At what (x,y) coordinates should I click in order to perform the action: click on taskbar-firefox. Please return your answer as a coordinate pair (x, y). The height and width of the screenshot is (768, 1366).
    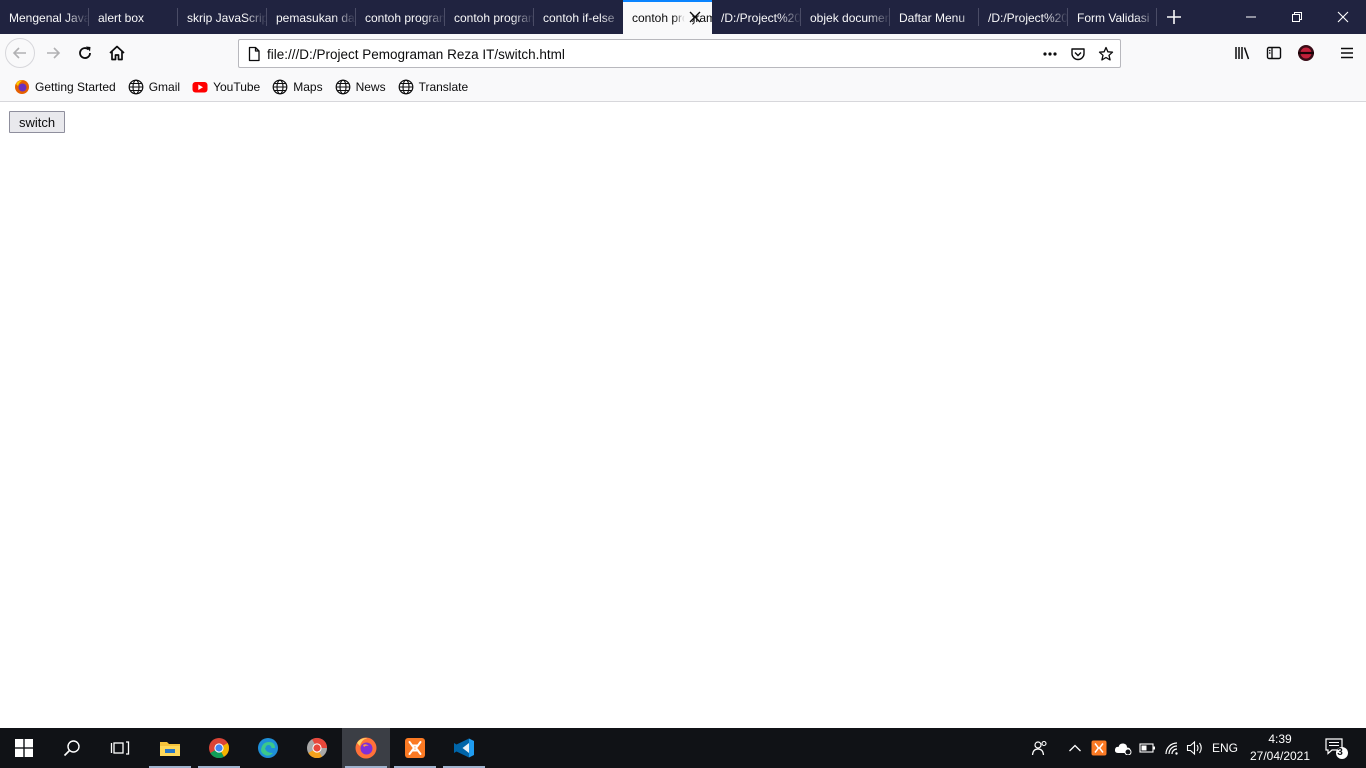
    Looking at the image, I should click on (366, 748).